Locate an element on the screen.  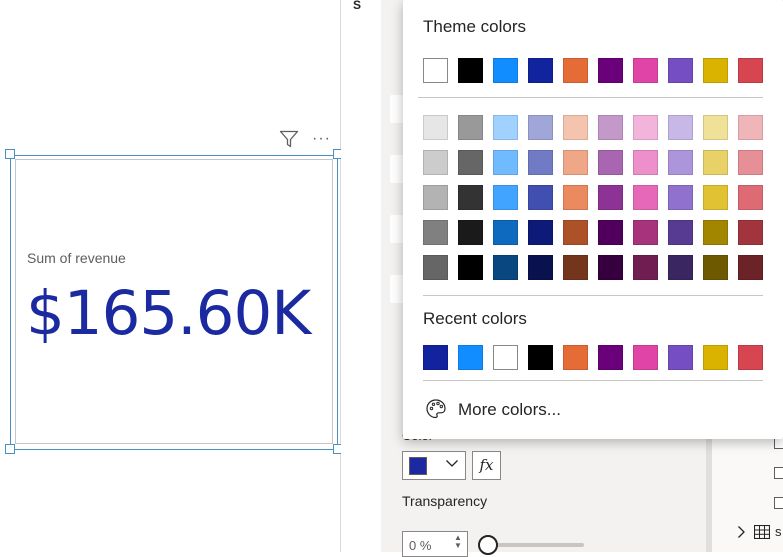
resize-handle-top-left is located at coordinates (10, 154).